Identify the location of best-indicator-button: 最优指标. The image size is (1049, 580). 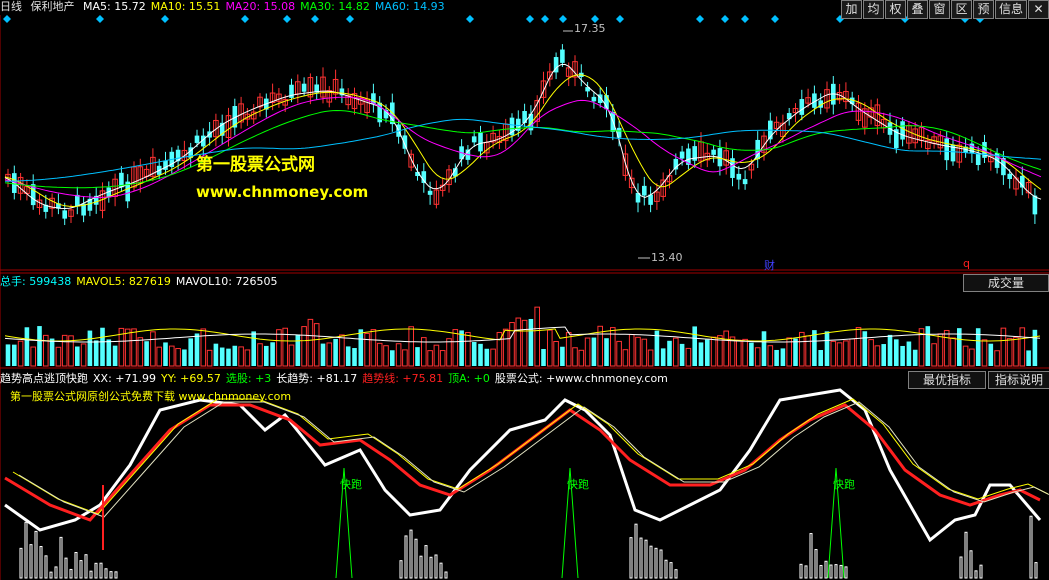
(947, 380).